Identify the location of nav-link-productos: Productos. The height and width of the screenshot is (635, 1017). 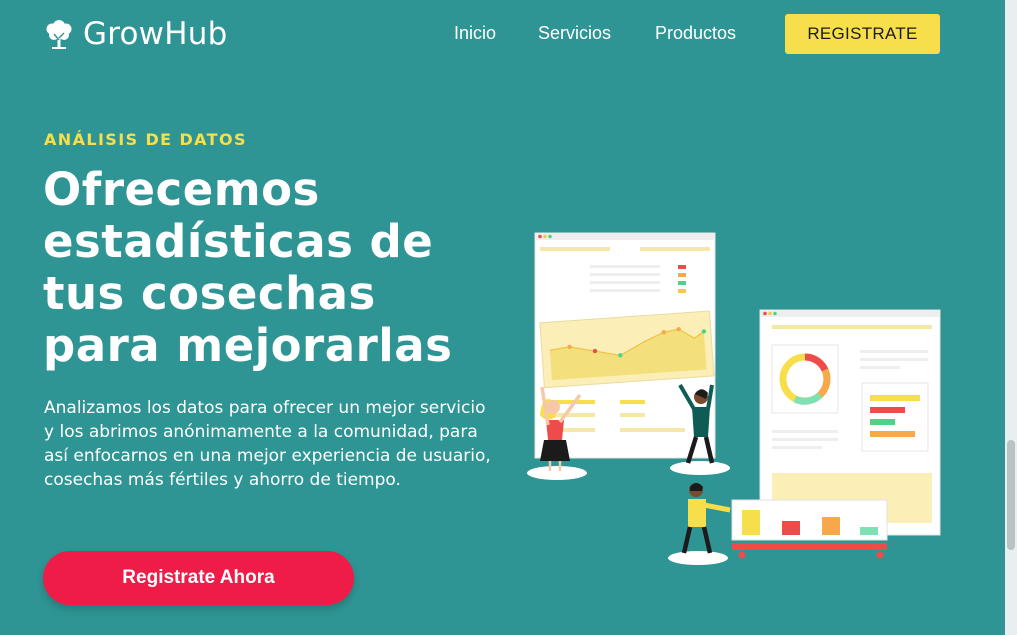
(695, 33).